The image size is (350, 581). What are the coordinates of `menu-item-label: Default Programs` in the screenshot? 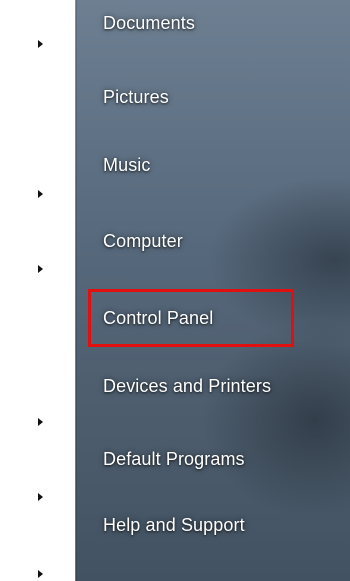 It's located at (174, 458).